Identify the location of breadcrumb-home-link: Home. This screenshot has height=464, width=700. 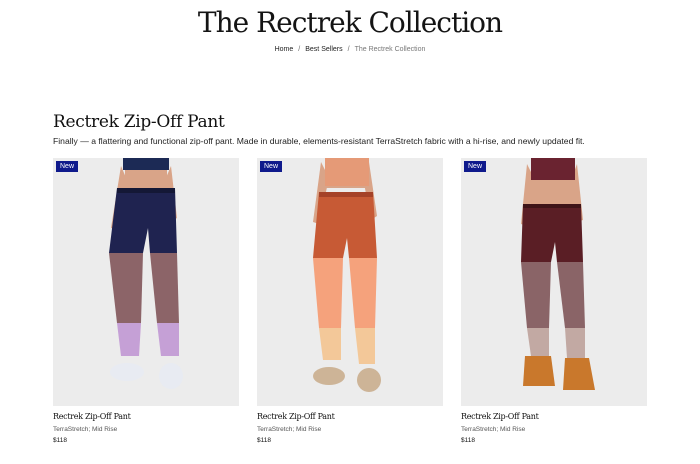
(284, 49).